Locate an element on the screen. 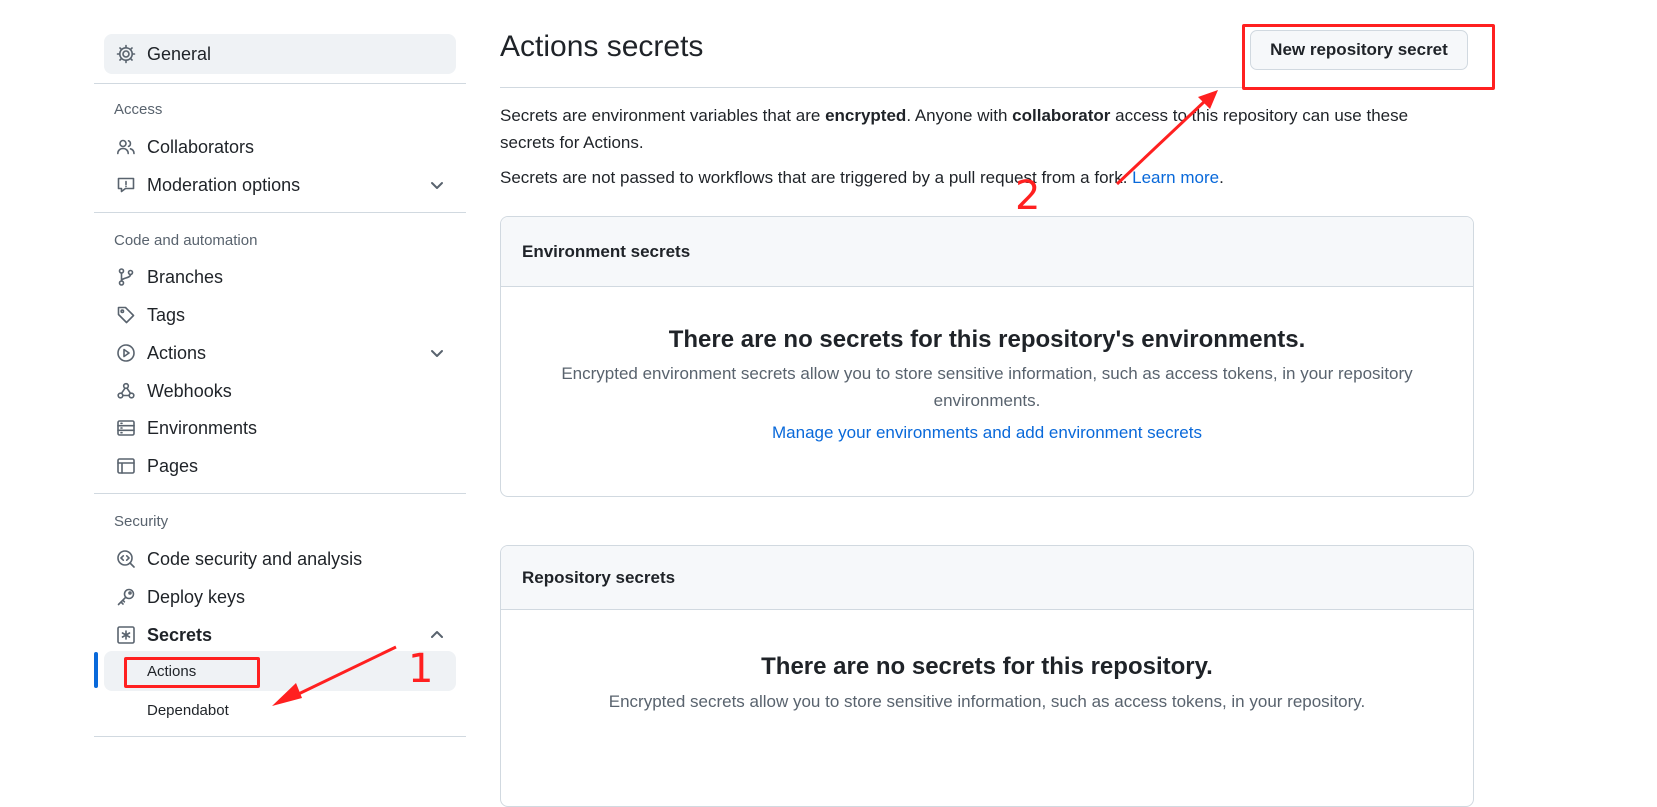  sidebar-item-webhooks: Webhooks is located at coordinates (280, 391).